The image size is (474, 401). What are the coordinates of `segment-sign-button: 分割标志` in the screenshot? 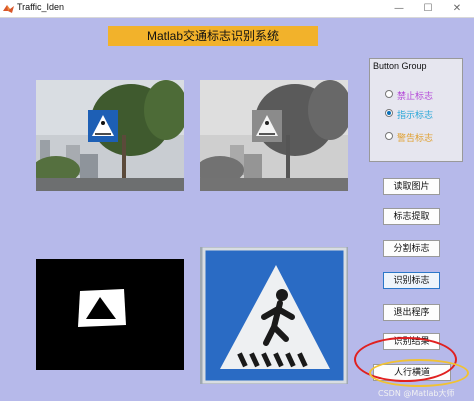 It's located at (411, 248).